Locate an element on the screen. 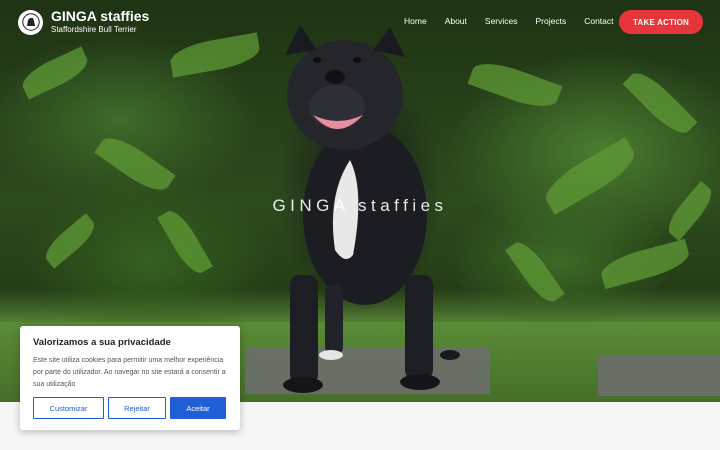 The image size is (720, 450). nav-item-home: Home is located at coordinates (415, 21).